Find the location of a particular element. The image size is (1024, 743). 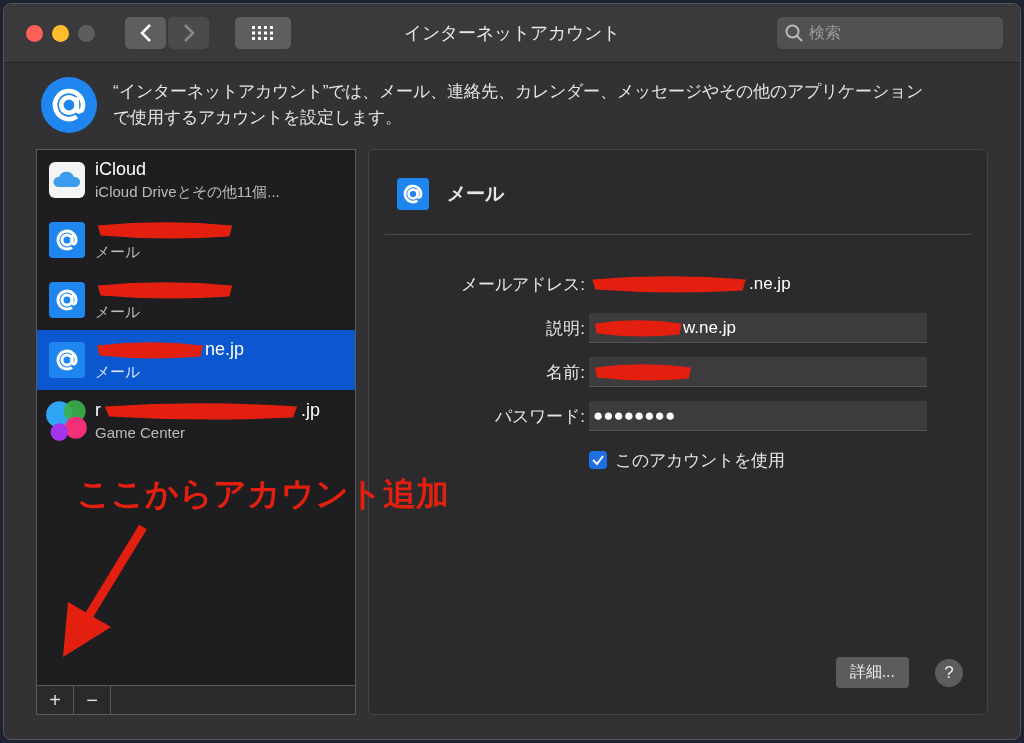

input-field is located at coordinates (758, 372).